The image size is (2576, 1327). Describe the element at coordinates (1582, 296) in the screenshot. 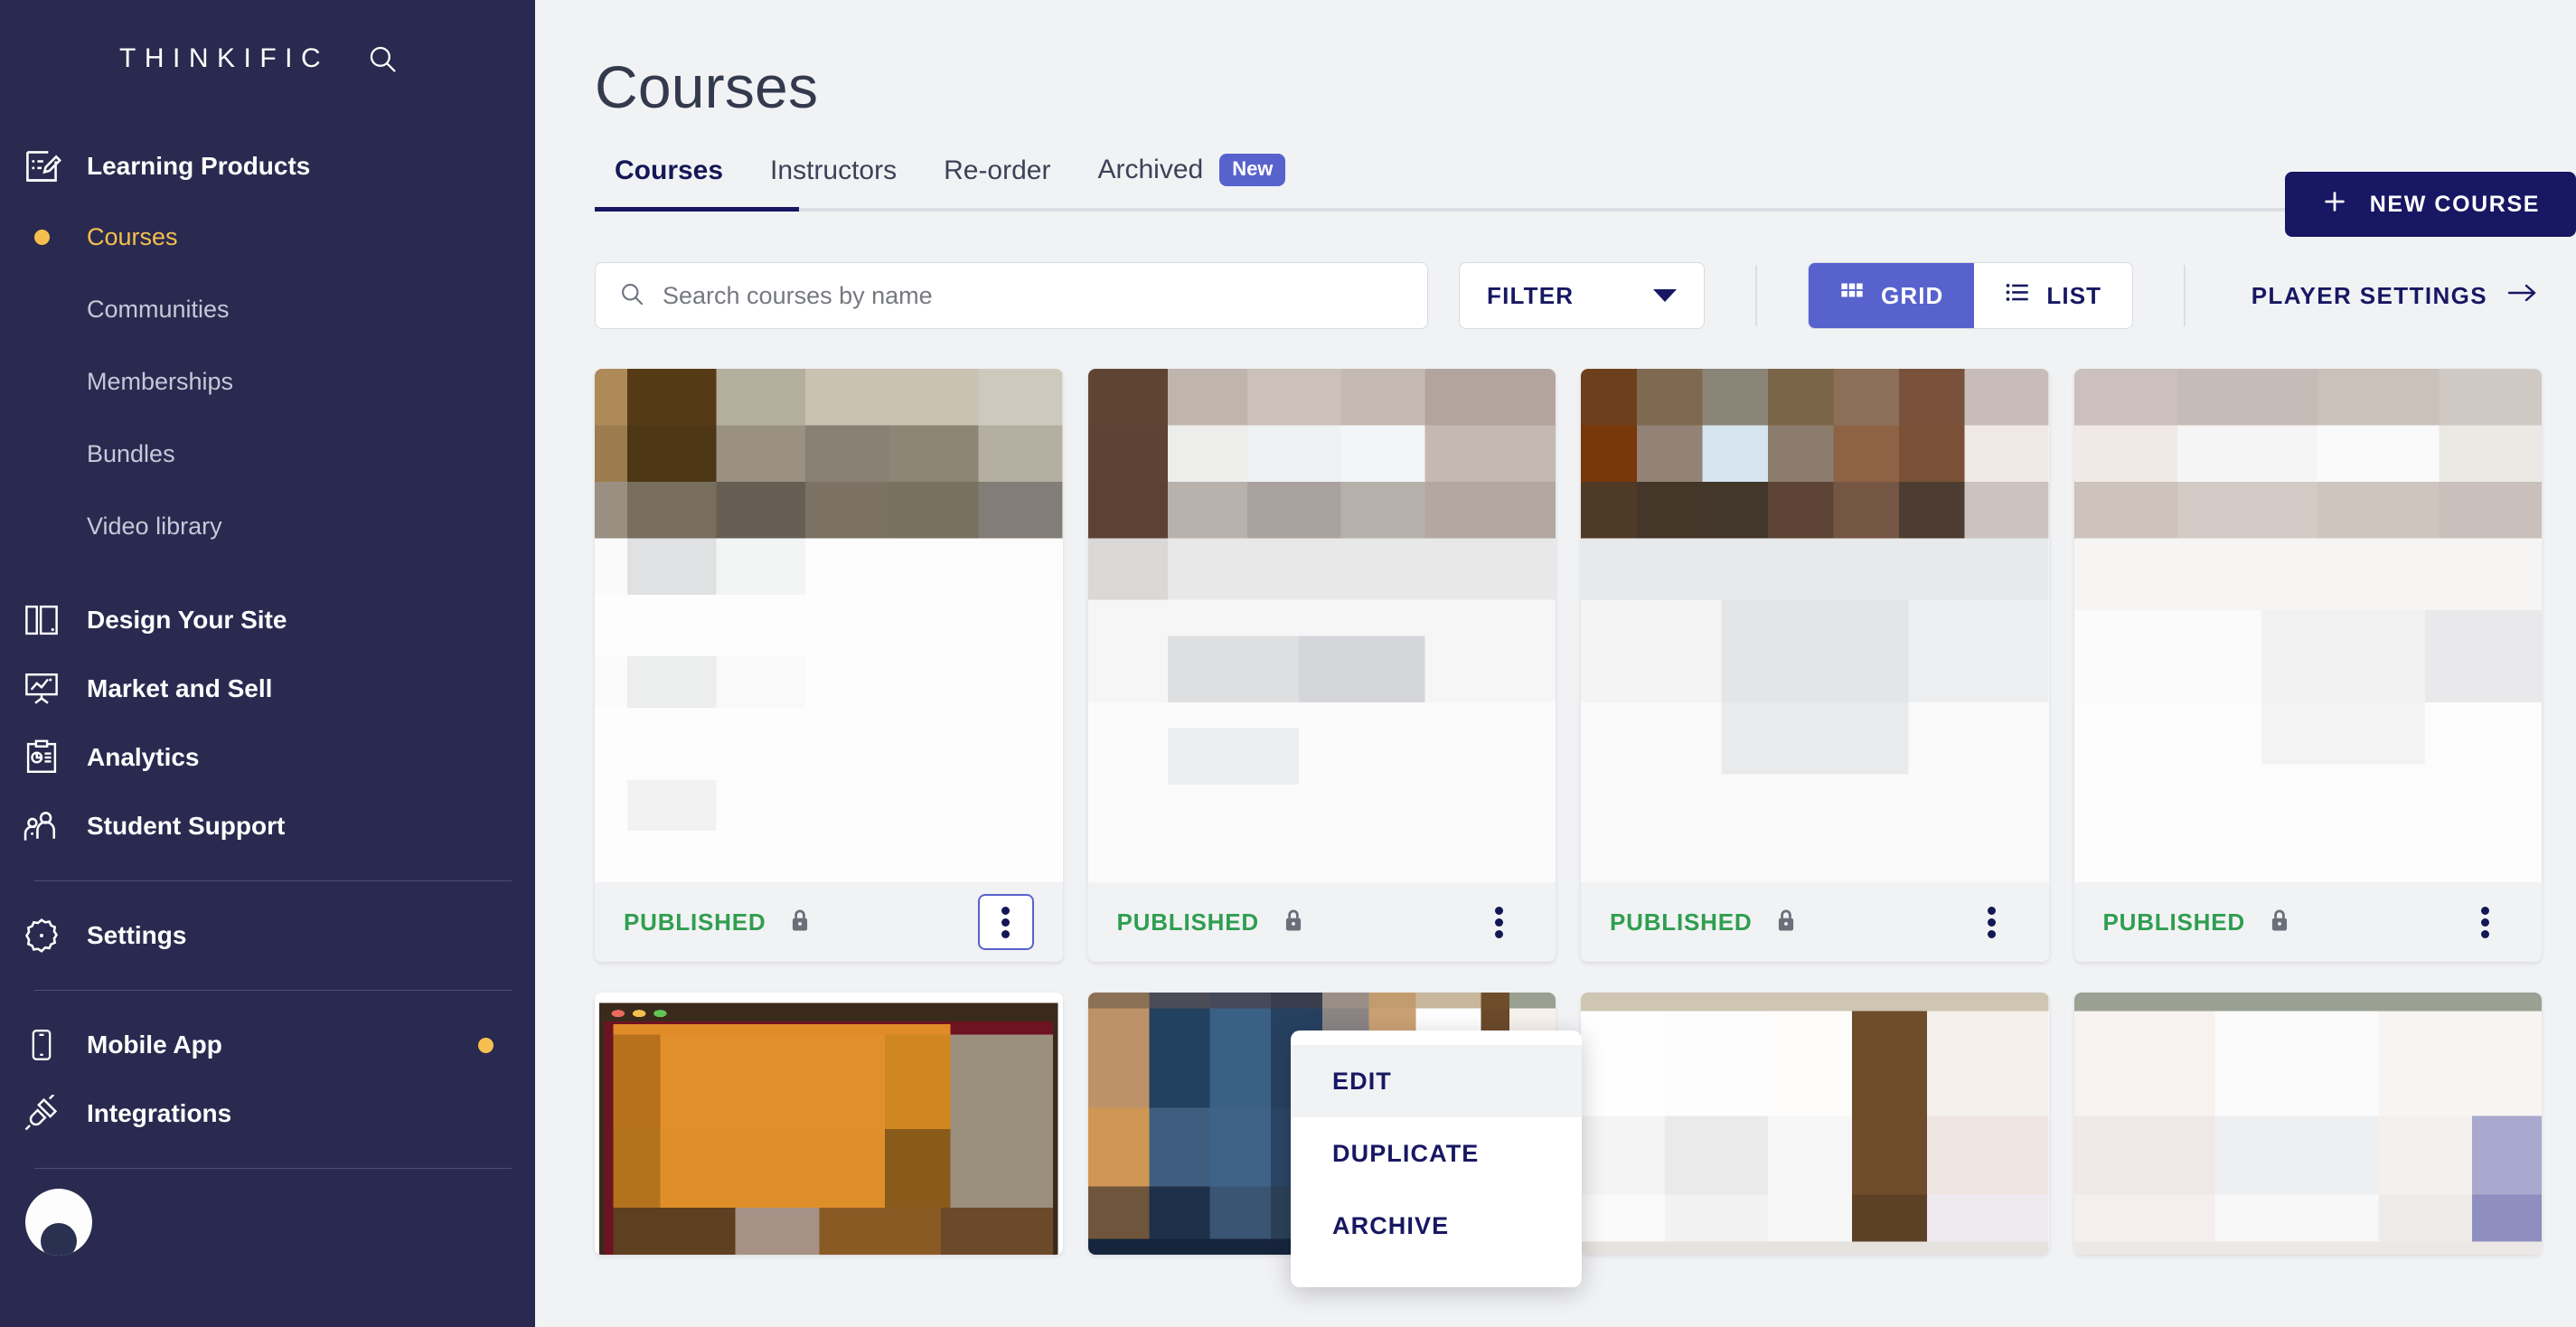

I see `filter-button: FILTER` at that location.